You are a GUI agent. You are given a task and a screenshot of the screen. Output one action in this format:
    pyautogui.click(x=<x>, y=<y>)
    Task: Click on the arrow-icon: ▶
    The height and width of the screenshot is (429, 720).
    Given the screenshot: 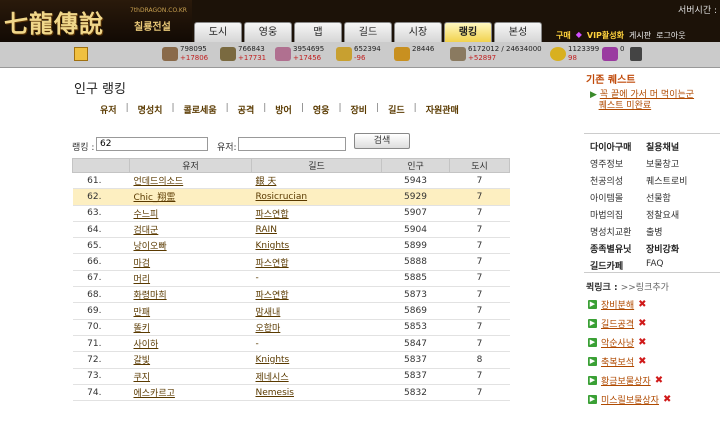 What is the action you would take?
    pyautogui.click(x=592, y=304)
    